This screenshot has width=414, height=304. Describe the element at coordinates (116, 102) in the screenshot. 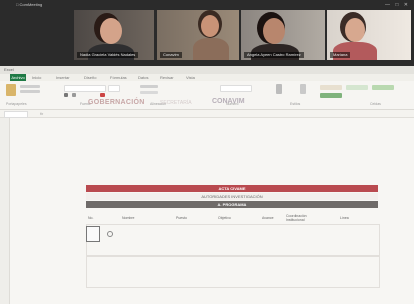

I see `gobernacion-logo: GOBERNACIÓN` at that location.